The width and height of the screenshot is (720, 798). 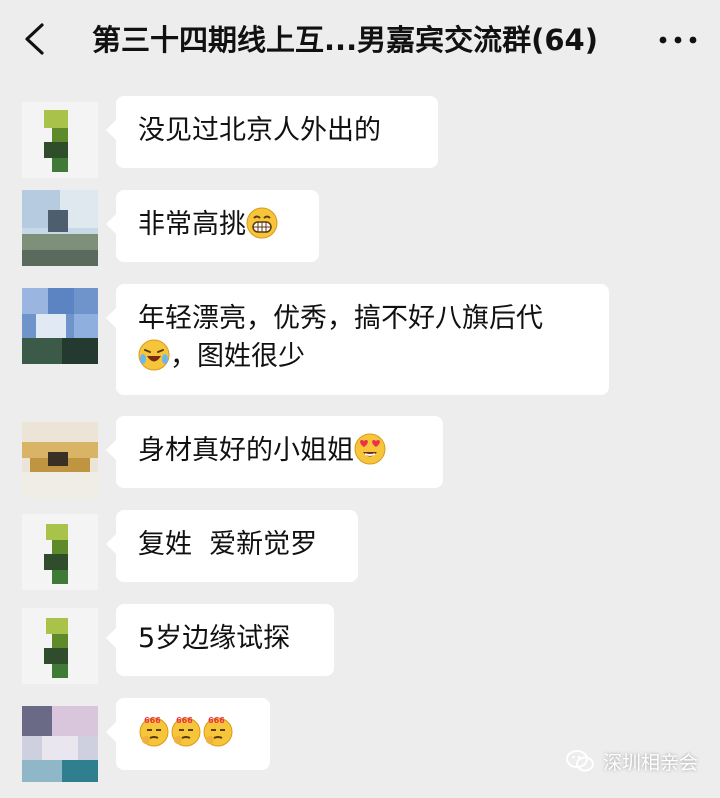 I want to click on message-bubble: 身材真好的小姐姐, so click(x=274, y=452).